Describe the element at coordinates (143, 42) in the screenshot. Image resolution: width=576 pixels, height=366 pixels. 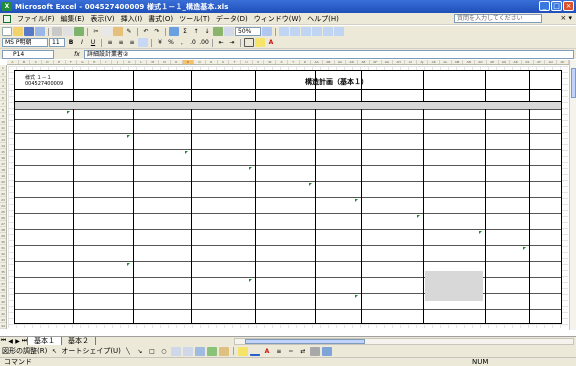
I see `merge-center-icon` at that location.